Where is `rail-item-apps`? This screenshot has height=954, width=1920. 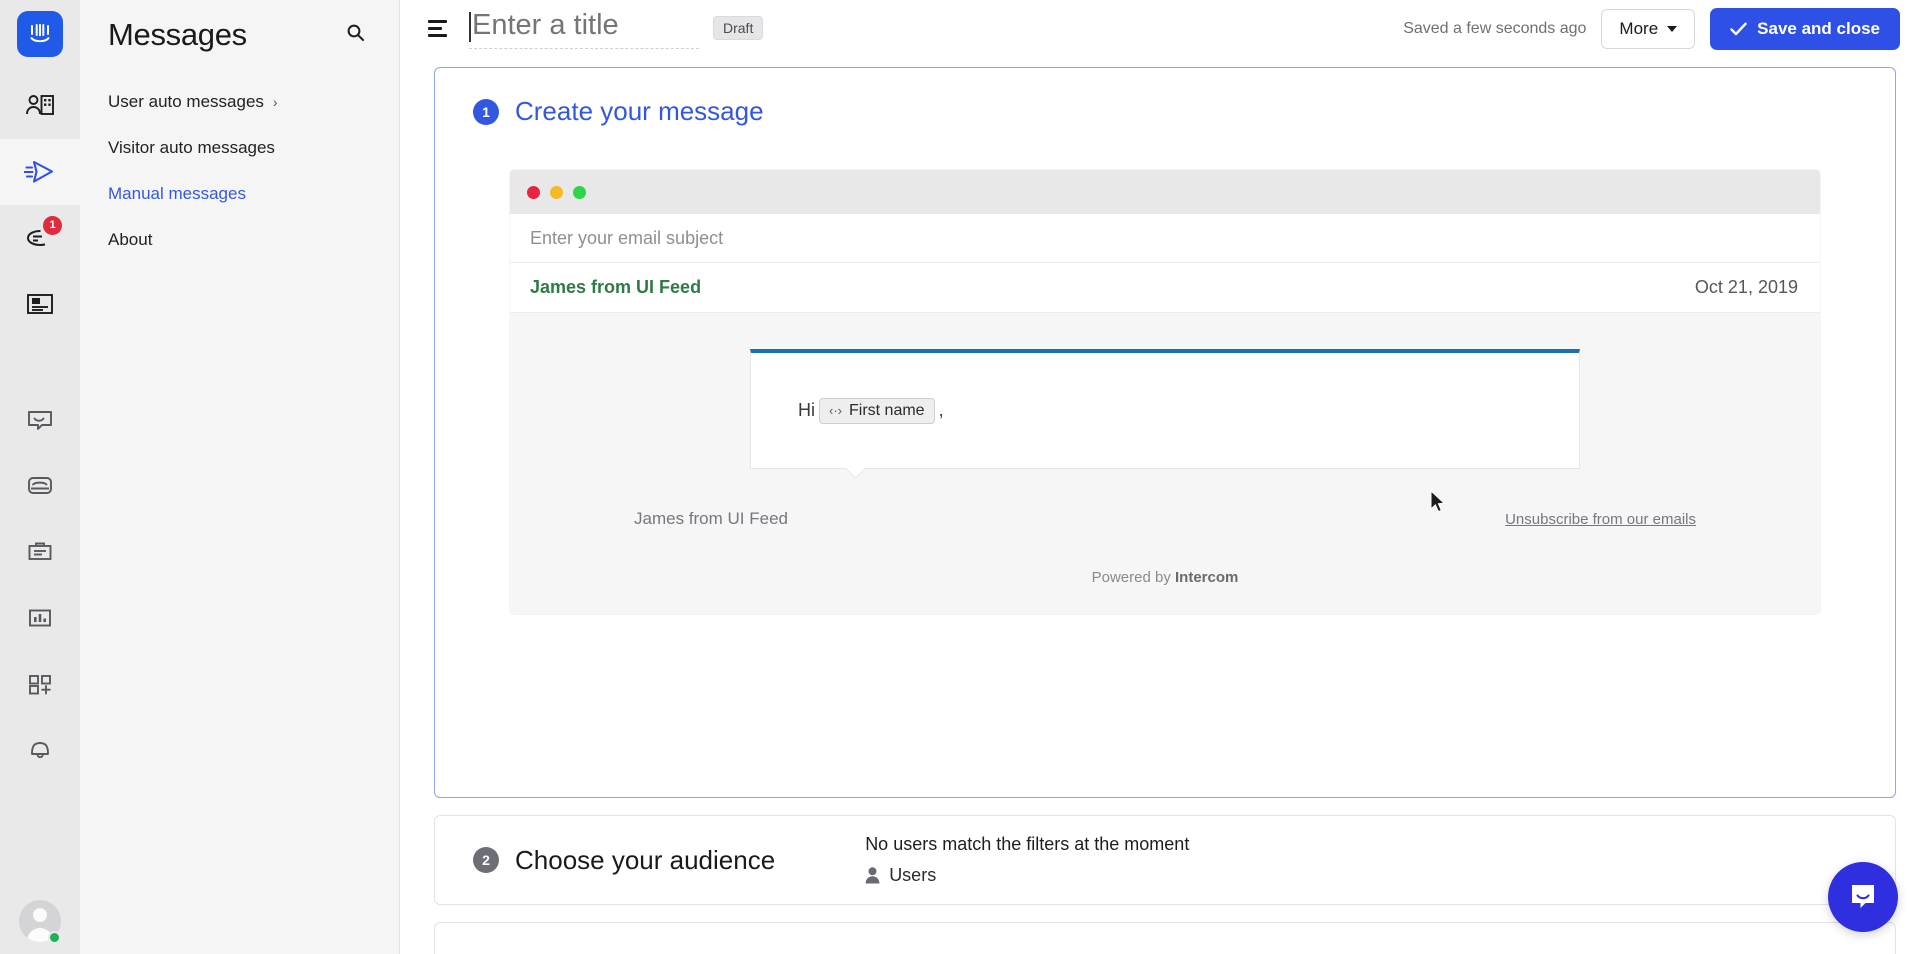 rail-item-apps is located at coordinates (40, 684).